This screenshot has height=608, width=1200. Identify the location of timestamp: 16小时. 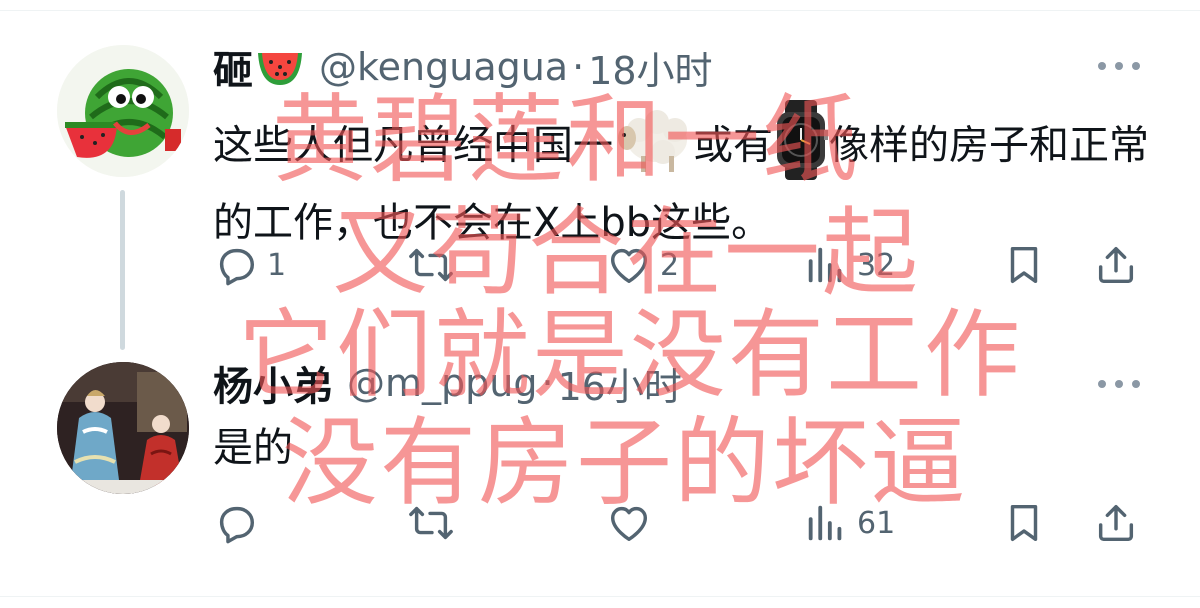
(620, 383).